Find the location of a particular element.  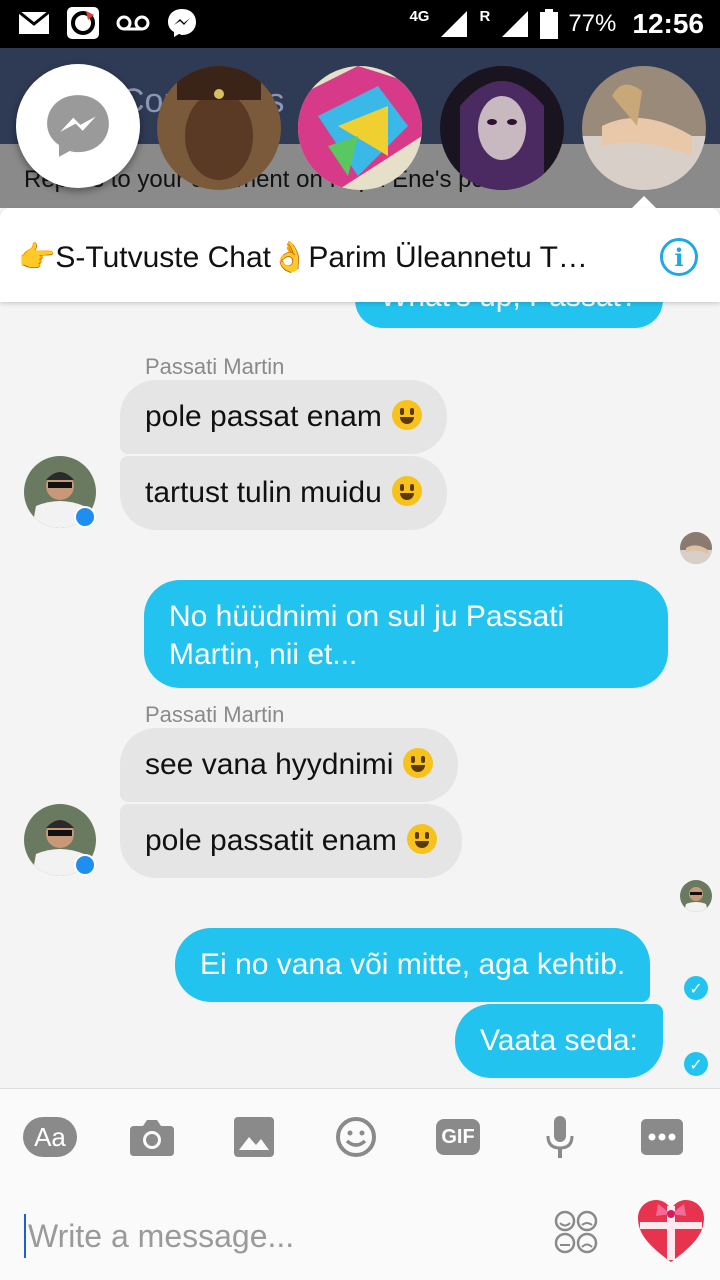

clock: 12:56 is located at coordinates (668, 23).